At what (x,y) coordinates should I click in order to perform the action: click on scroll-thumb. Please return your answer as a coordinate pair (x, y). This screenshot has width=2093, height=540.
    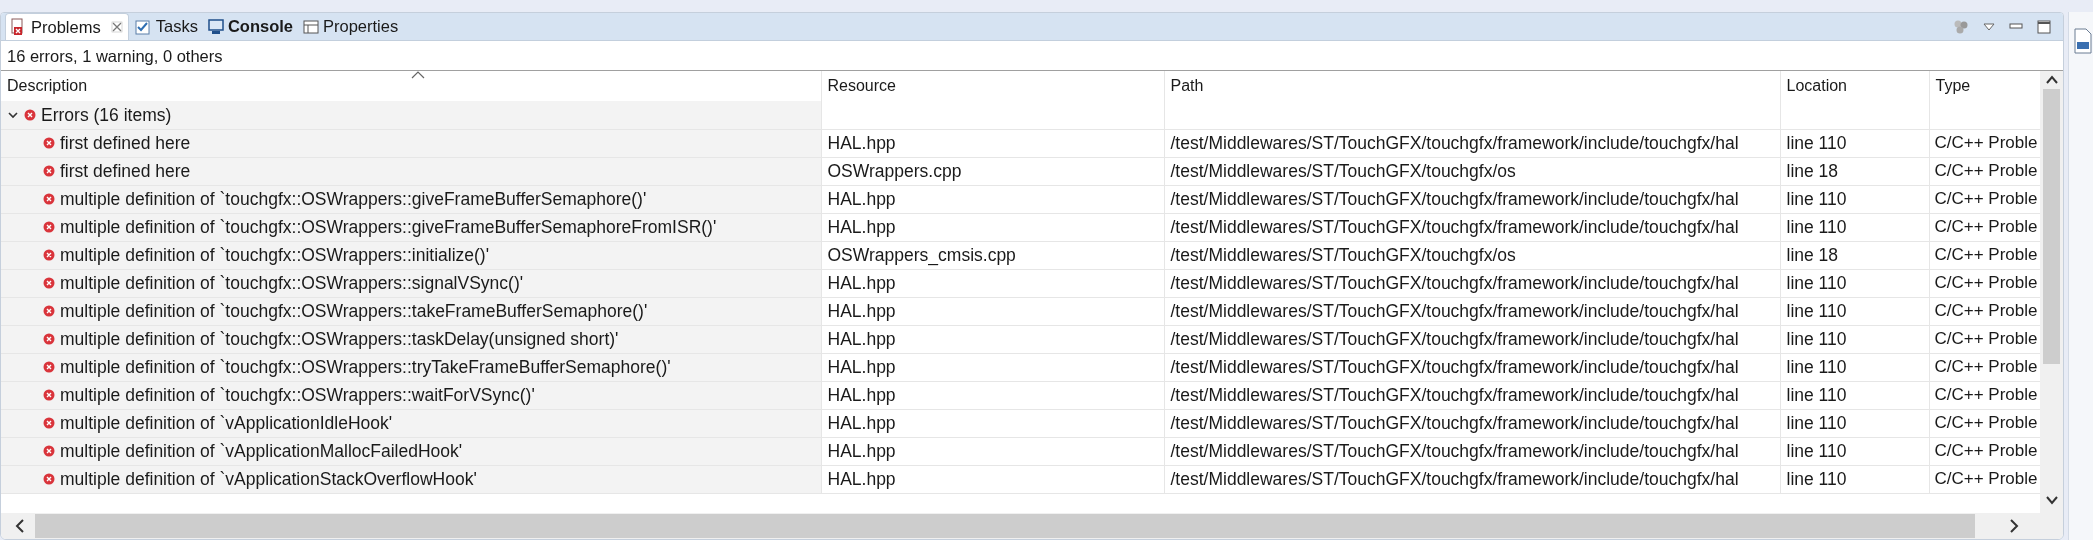
    Looking at the image, I should click on (2051, 226).